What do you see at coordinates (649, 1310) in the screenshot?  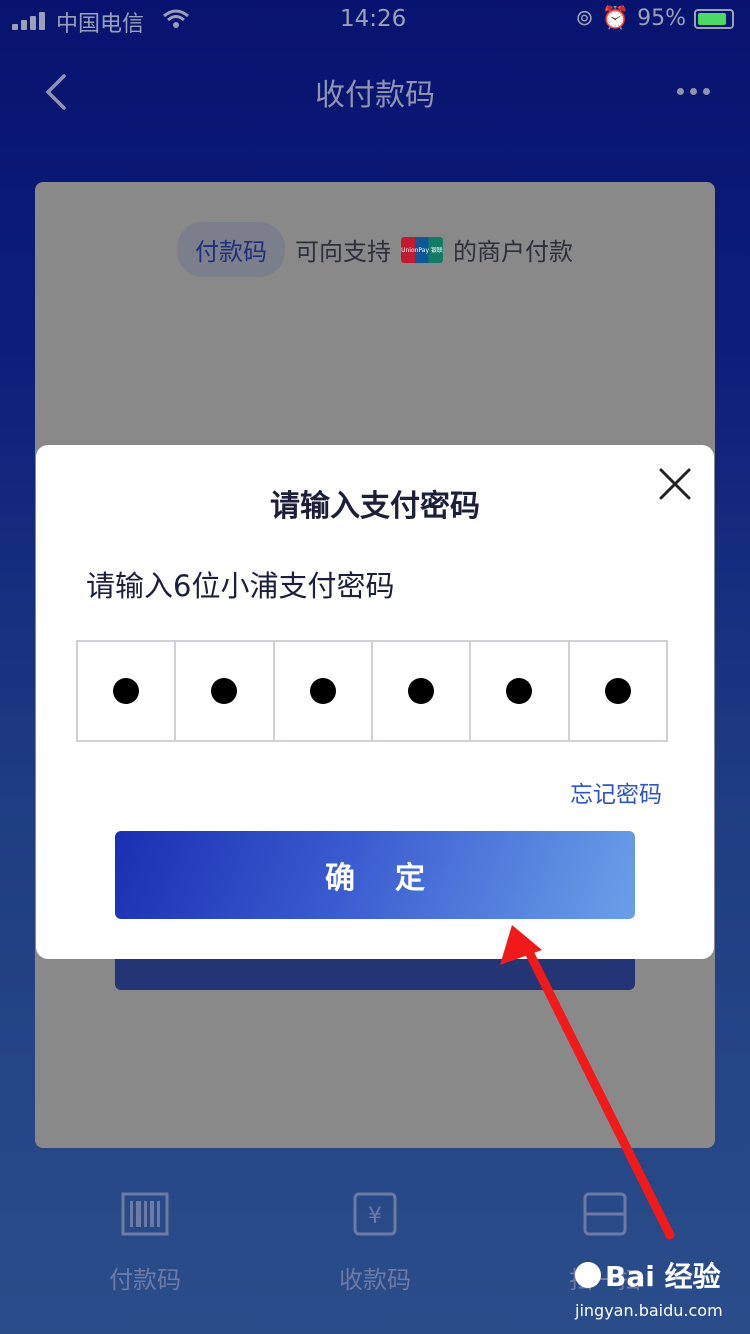 I see `watermark-site: jingyan.baidu.com` at bounding box center [649, 1310].